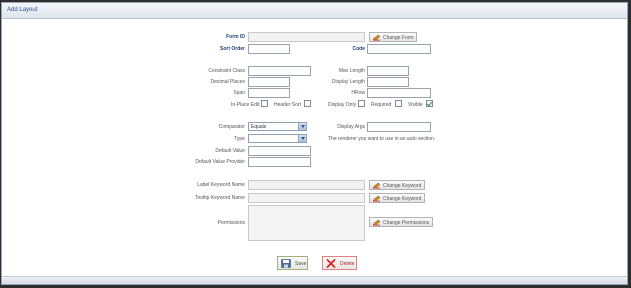 This screenshot has height=288, width=631. What do you see at coordinates (381, 105) in the screenshot?
I see `required-label: Required` at bounding box center [381, 105].